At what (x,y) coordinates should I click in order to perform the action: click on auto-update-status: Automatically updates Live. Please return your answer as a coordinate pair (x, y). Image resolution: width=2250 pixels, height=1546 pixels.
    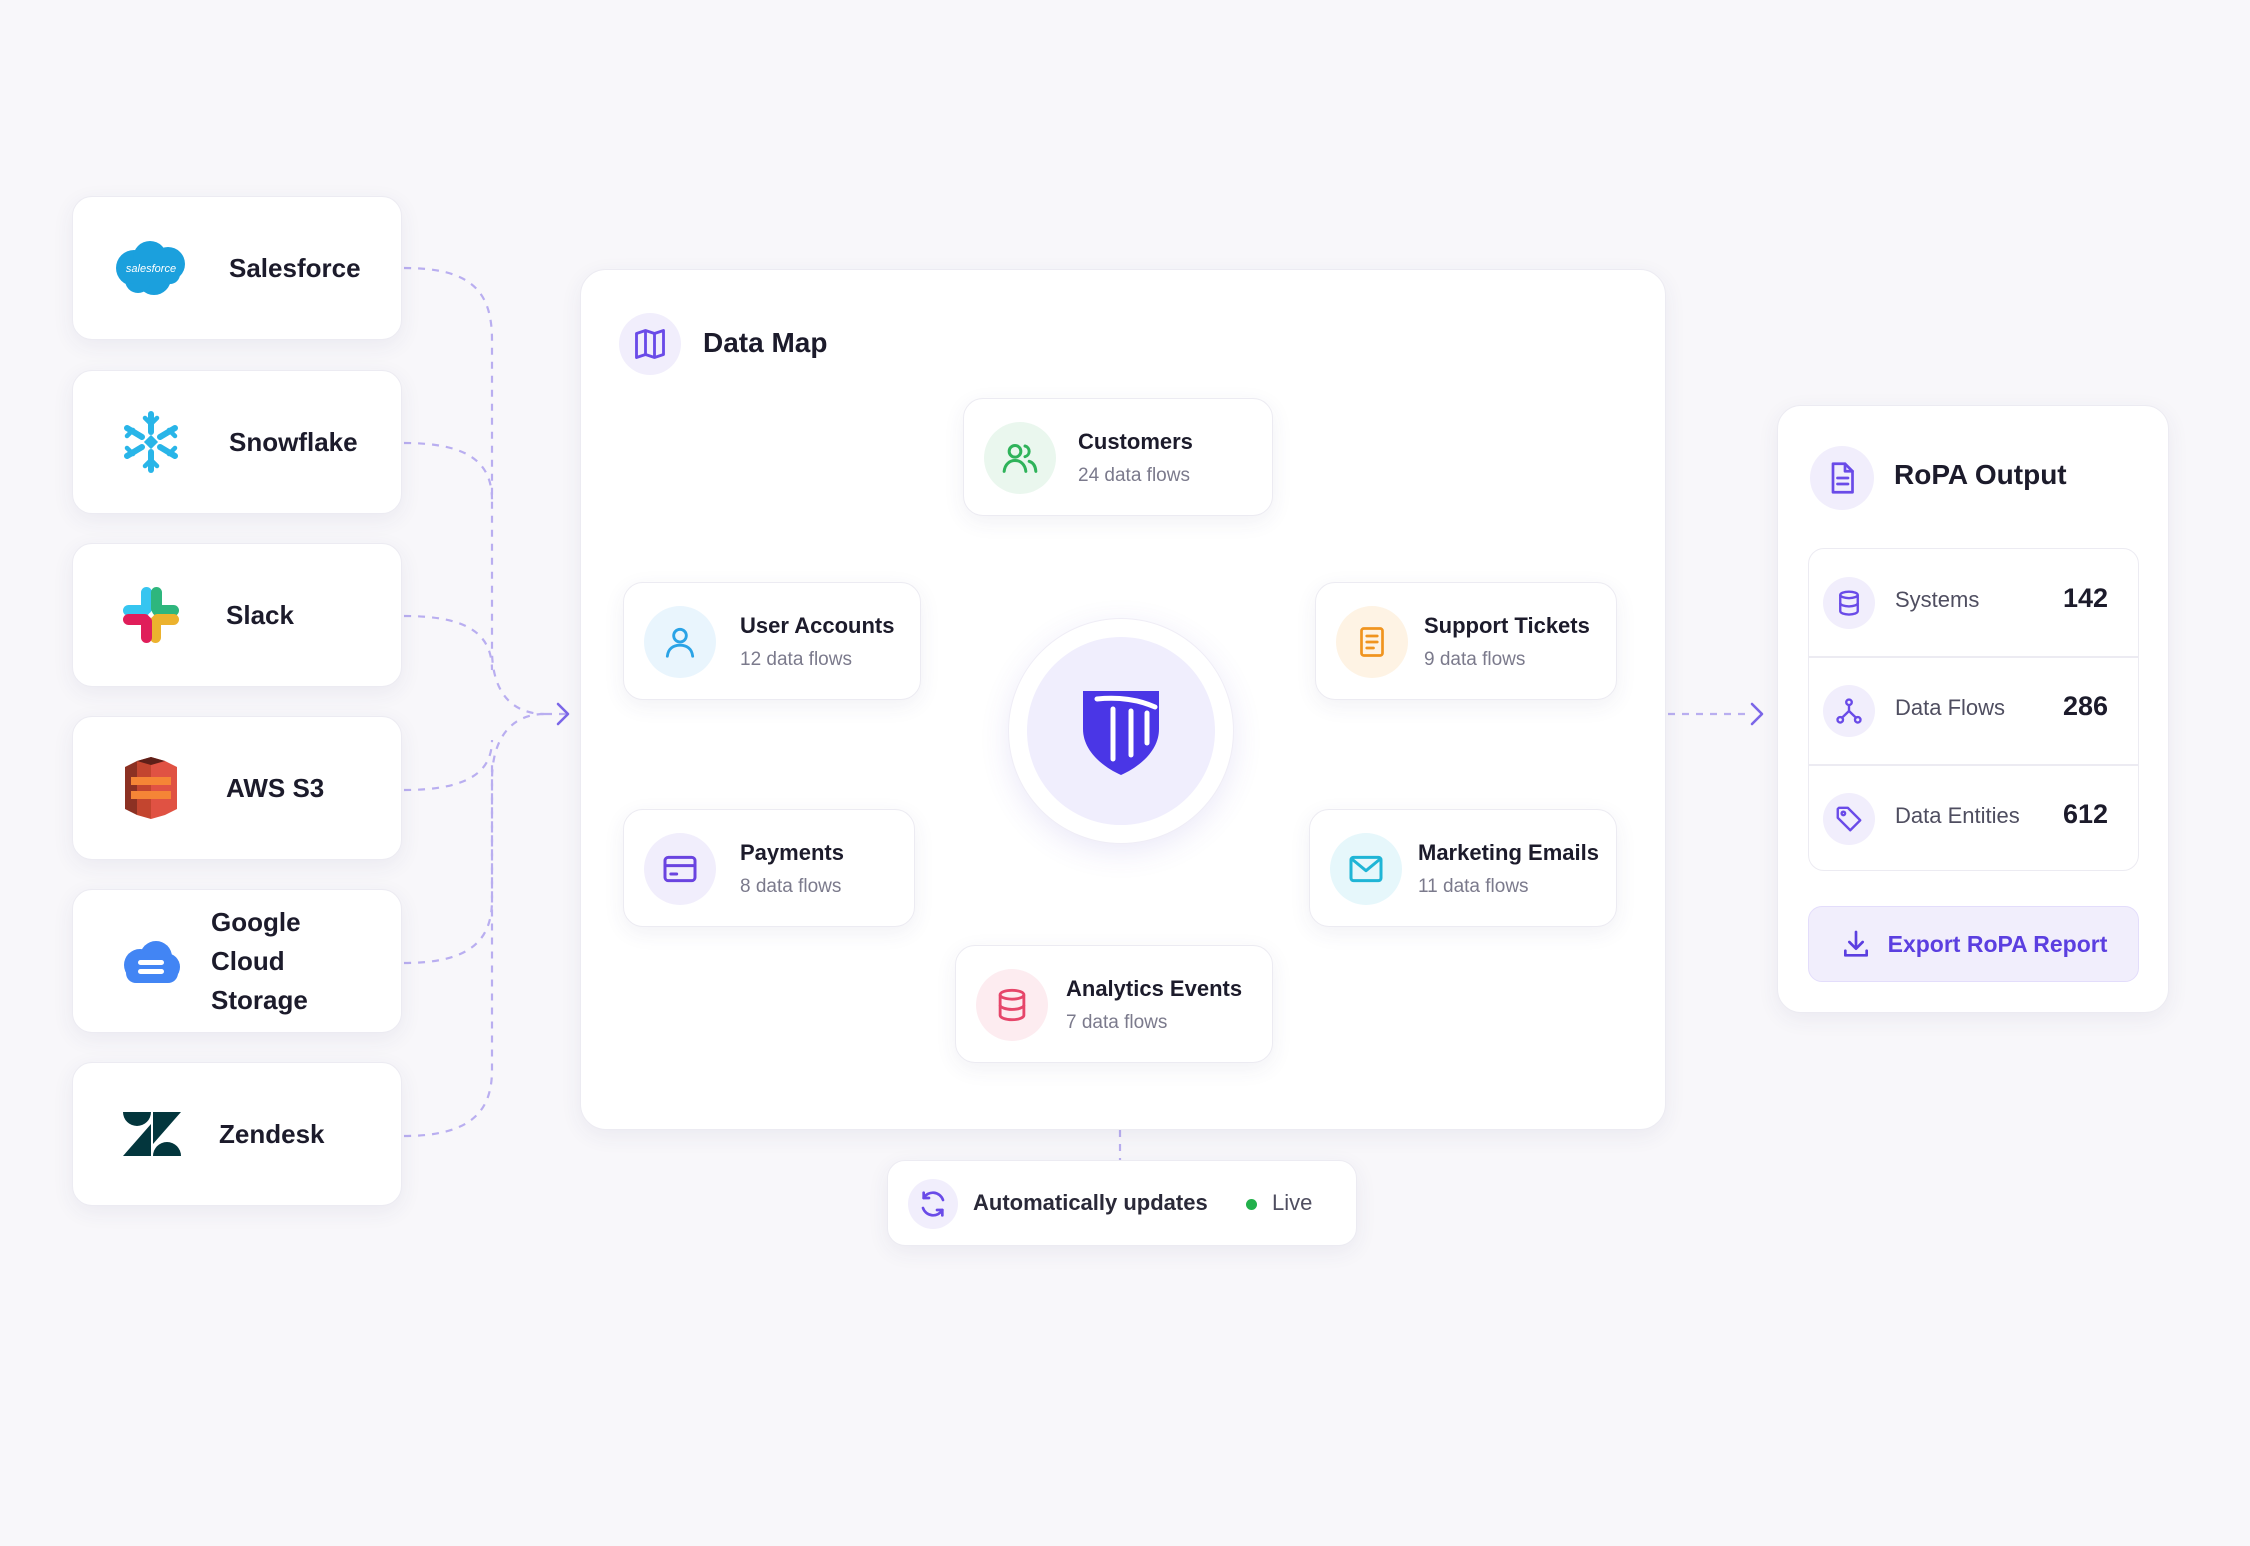
    Looking at the image, I should click on (1122, 1203).